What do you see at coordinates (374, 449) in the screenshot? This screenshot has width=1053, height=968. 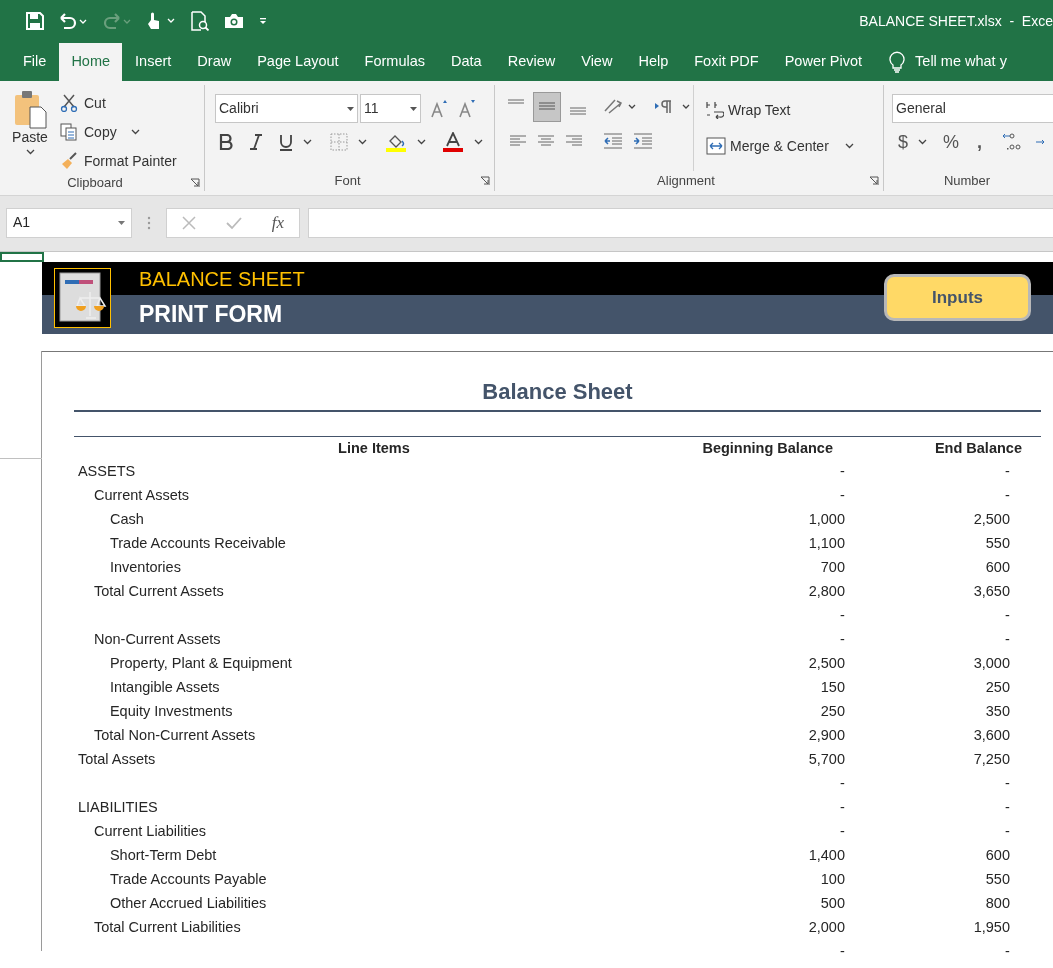 I see `column-header: Line Items` at bounding box center [374, 449].